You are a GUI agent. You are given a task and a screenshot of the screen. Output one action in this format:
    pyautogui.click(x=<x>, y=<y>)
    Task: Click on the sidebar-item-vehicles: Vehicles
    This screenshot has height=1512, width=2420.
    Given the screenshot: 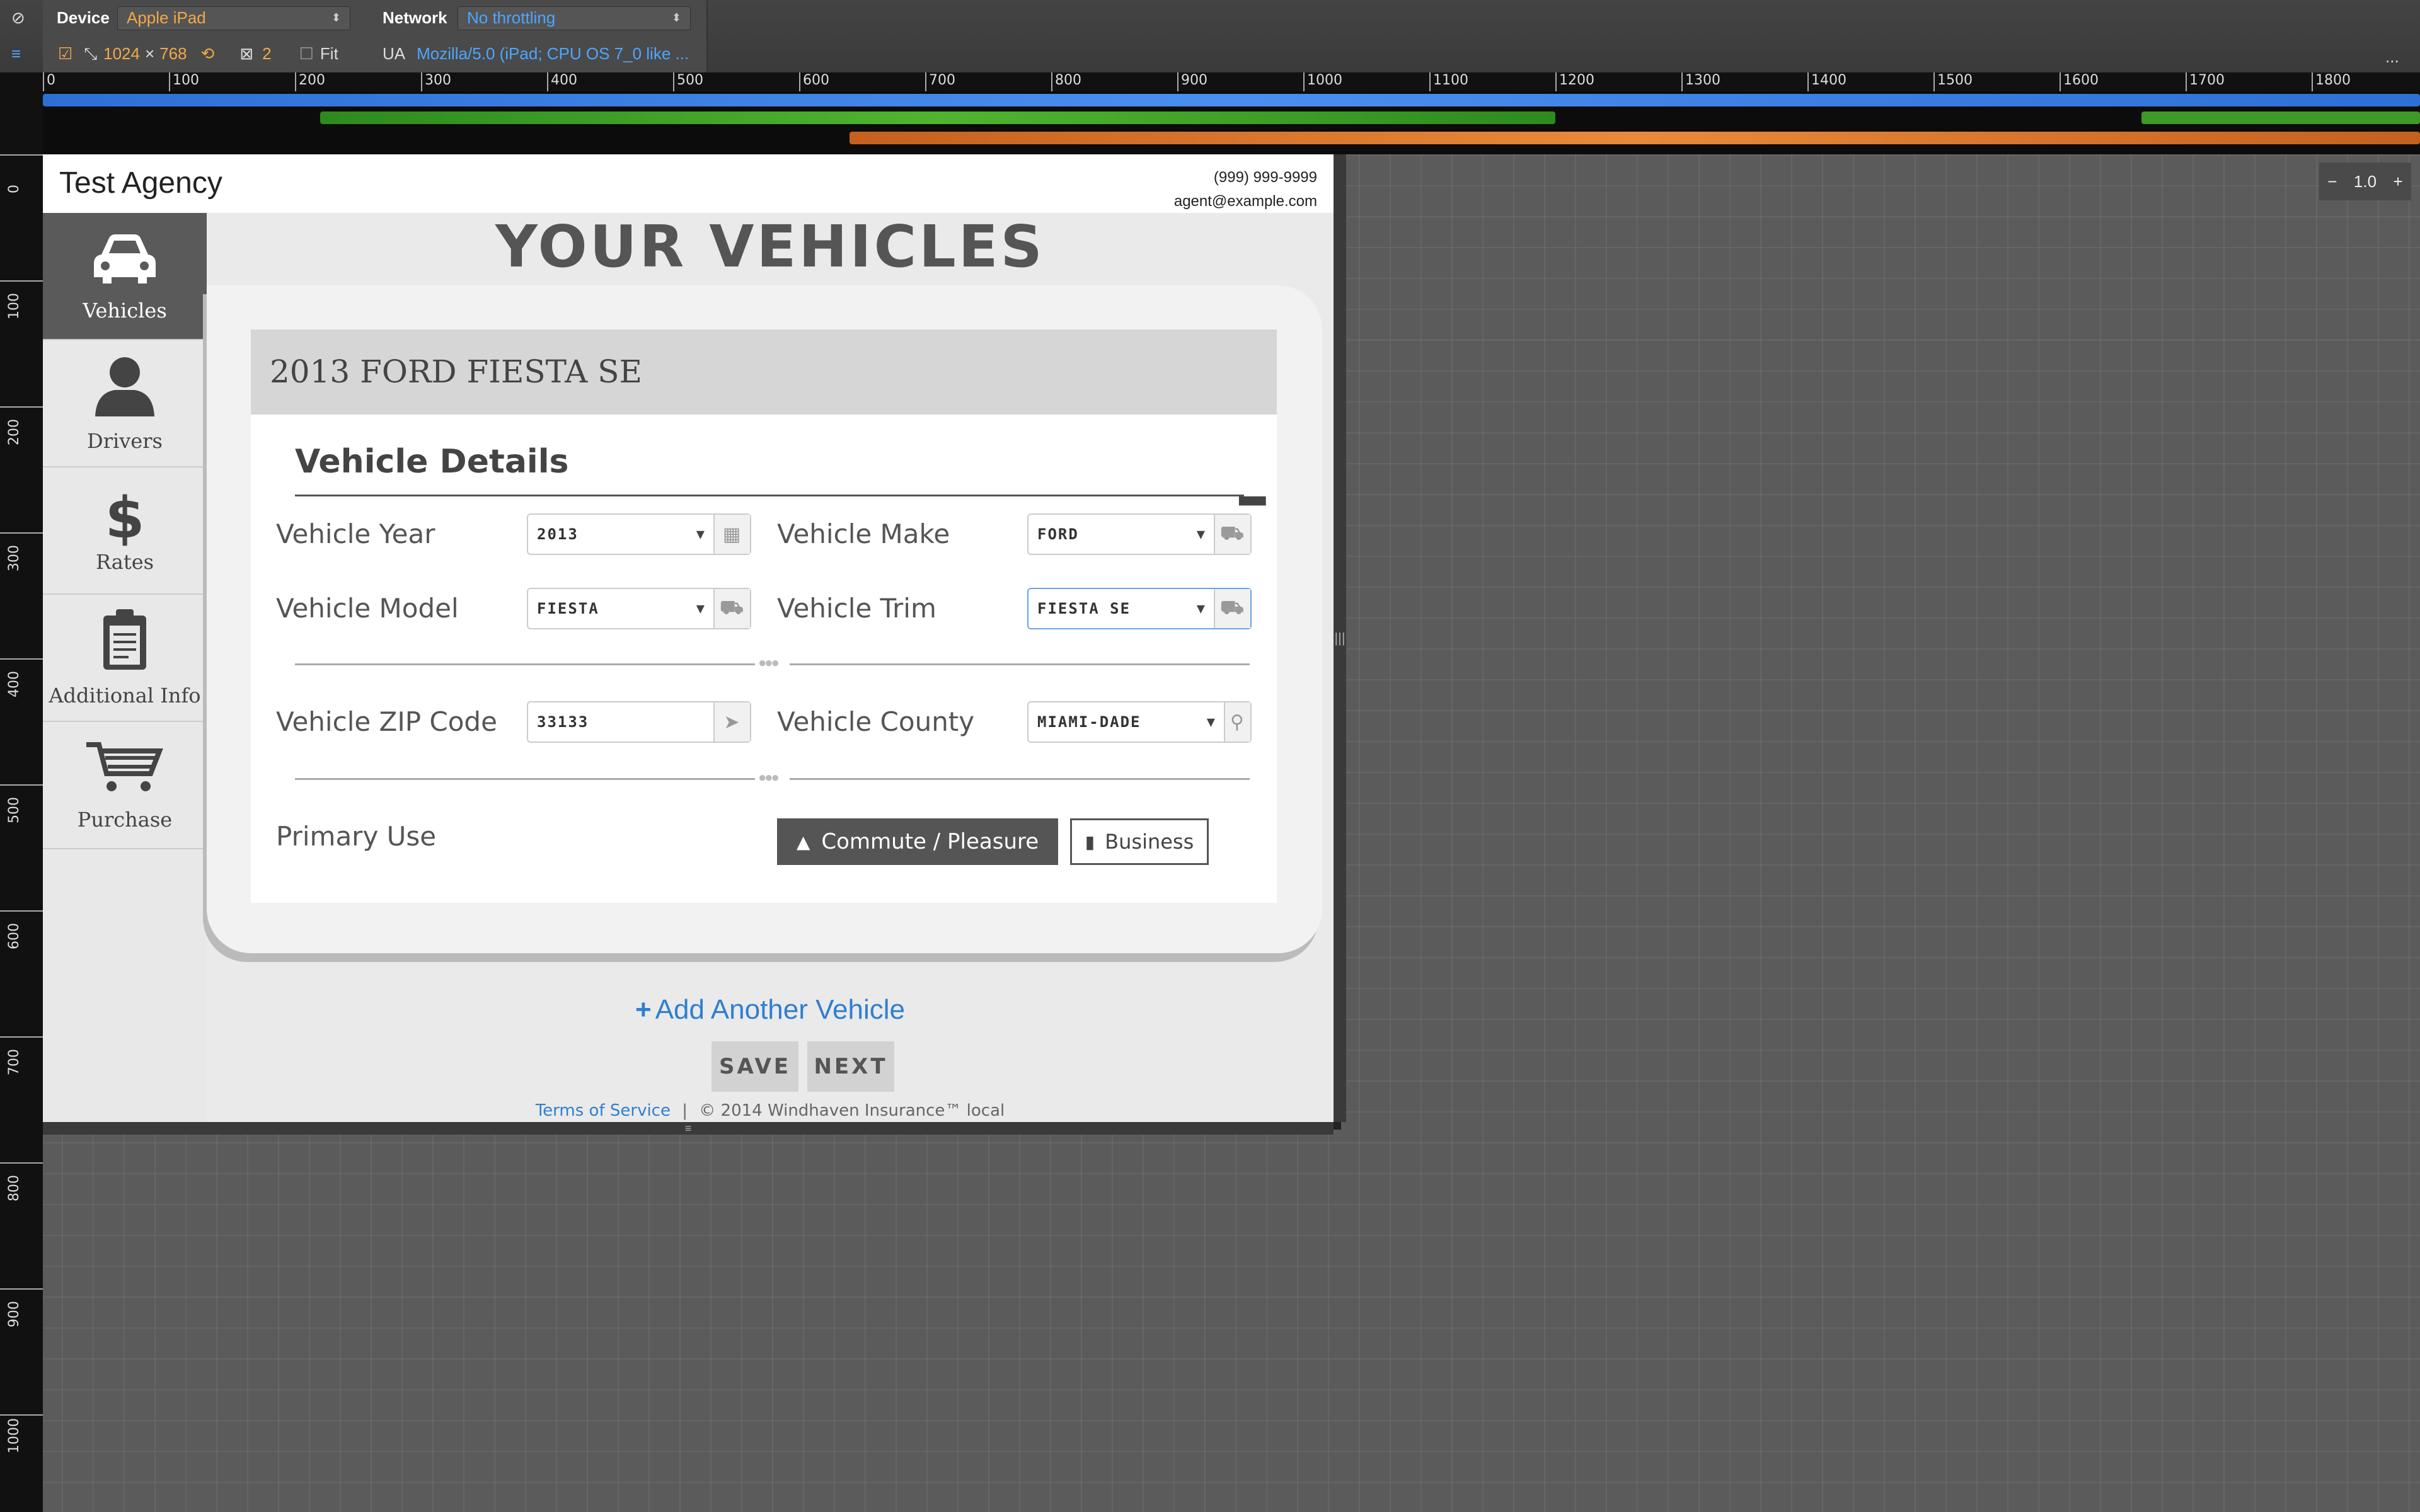 What is the action you would take?
    pyautogui.click(x=125, y=276)
    